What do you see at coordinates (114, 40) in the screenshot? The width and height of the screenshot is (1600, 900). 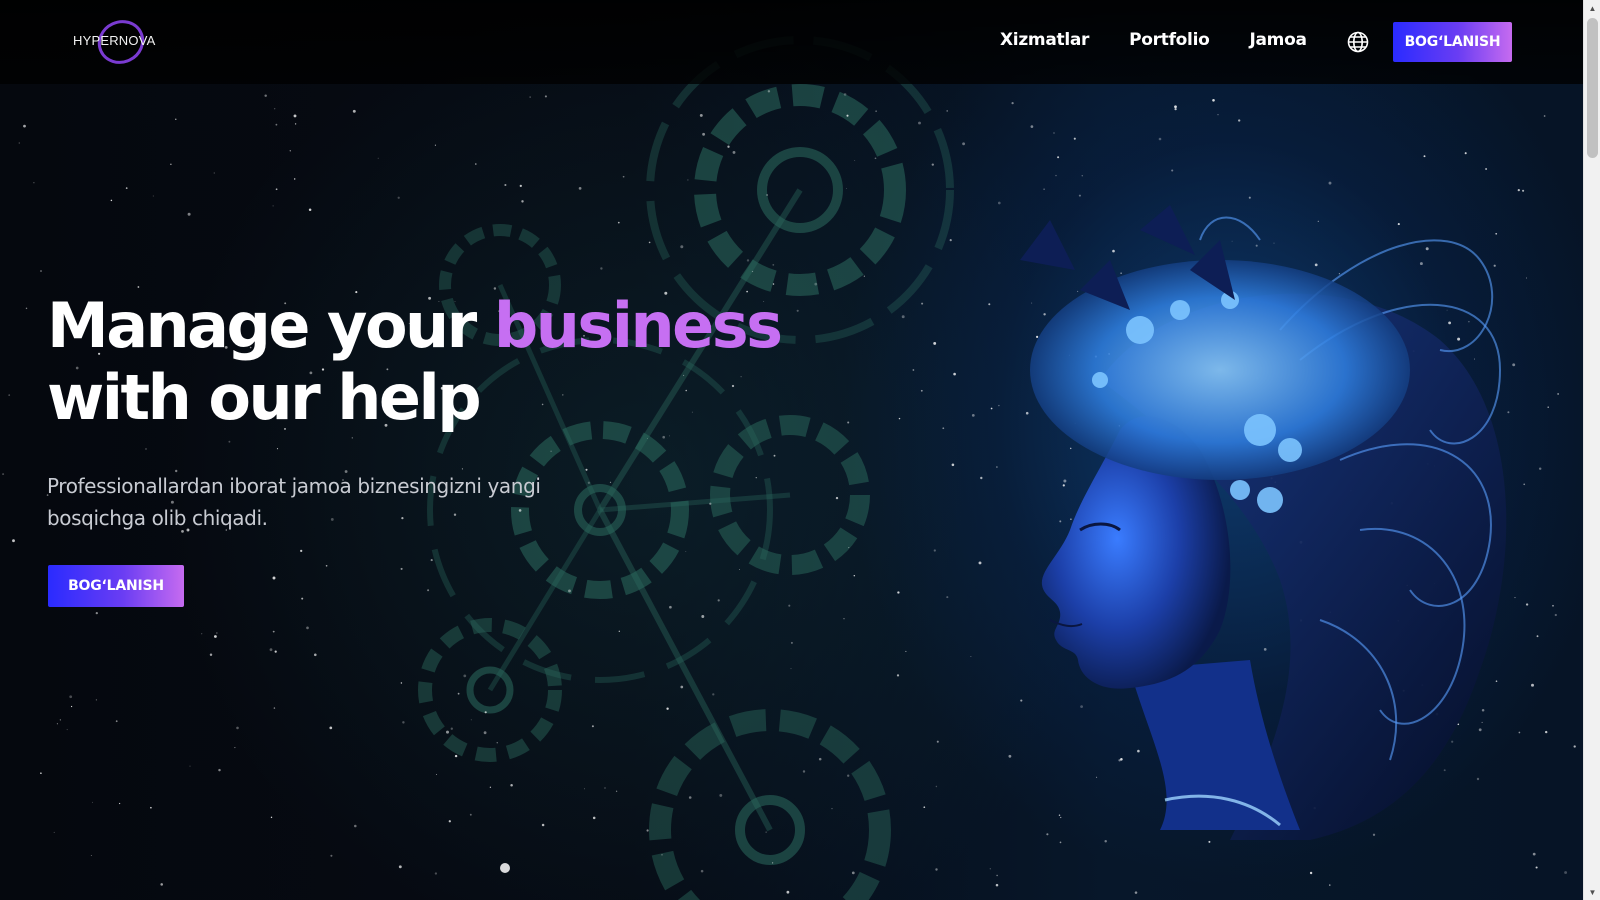 I see `logo-text: HYPERNOVA` at bounding box center [114, 40].